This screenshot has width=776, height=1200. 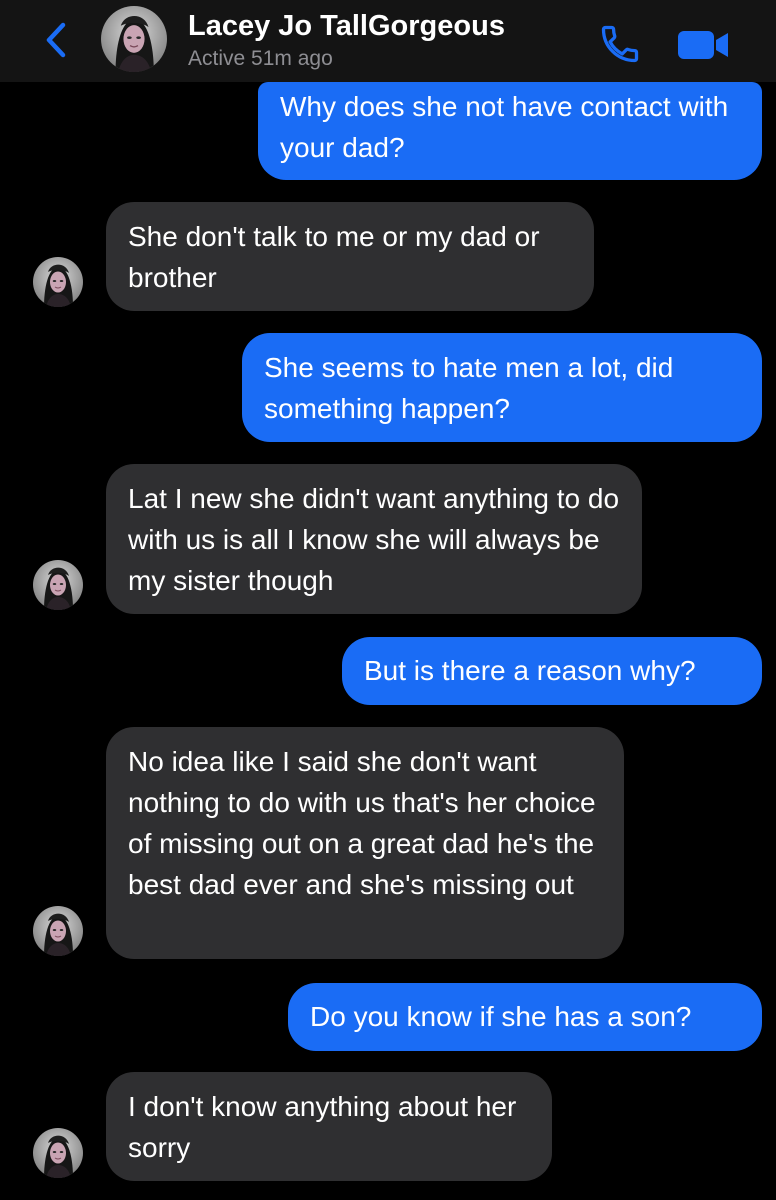 I want to click on back-button, so click(x=56, y=40).